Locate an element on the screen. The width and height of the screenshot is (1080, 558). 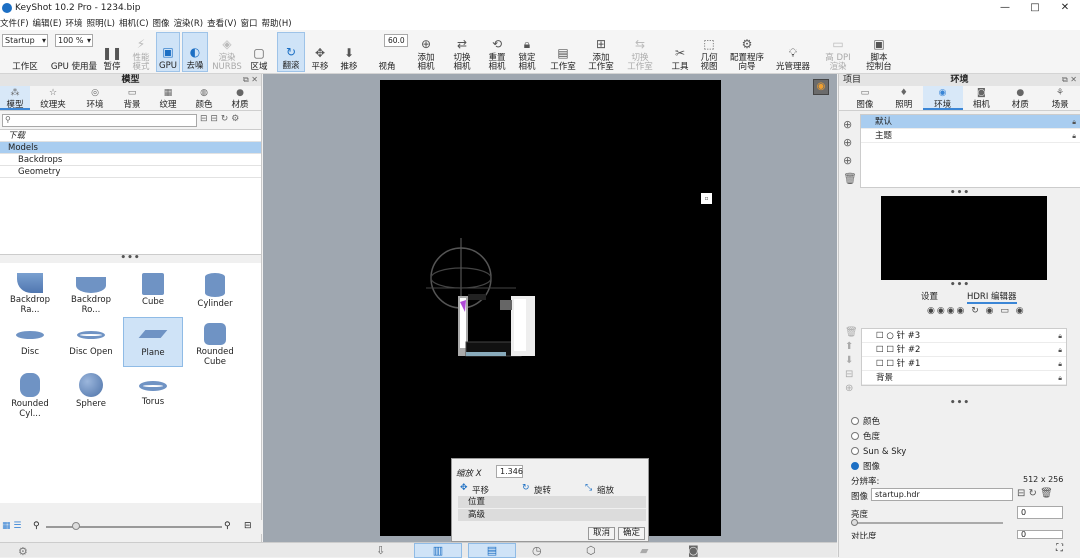
geometry-view-button: ⬚ 几何 视图 is located at coordinates (709, 52).